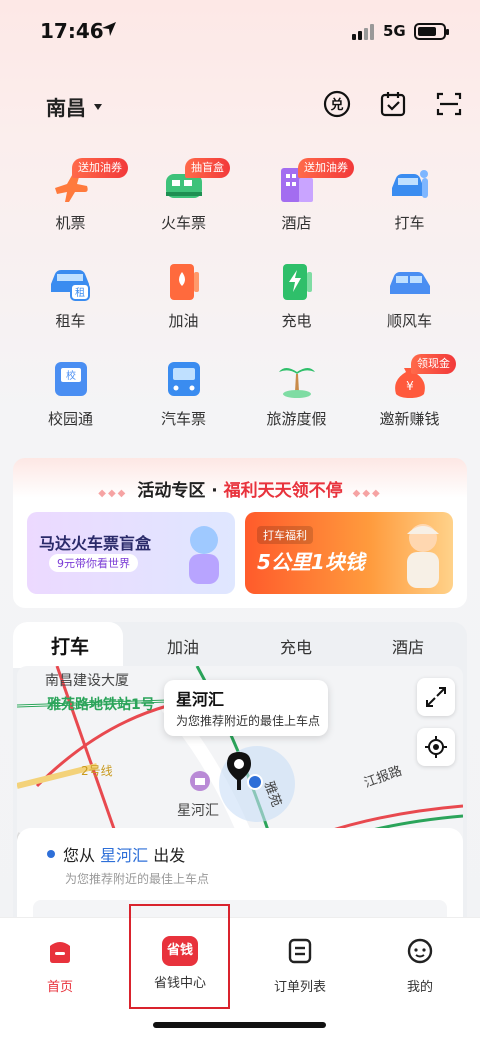  I want to click on service-hotel: 送加油券 酒店, so click(297, 196).